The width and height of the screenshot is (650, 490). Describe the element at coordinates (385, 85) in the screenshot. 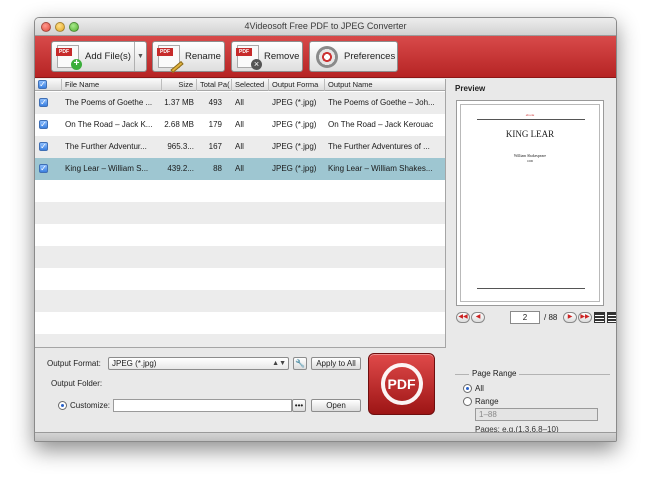

I see `header-output-name: Output Name` at that location.